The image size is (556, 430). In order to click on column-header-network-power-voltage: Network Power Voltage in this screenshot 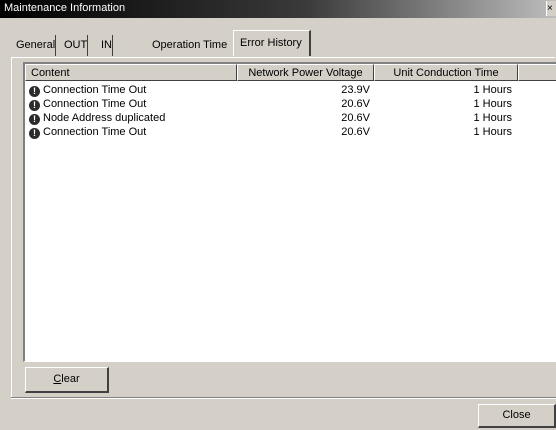, I will do `click(305, 72)`.